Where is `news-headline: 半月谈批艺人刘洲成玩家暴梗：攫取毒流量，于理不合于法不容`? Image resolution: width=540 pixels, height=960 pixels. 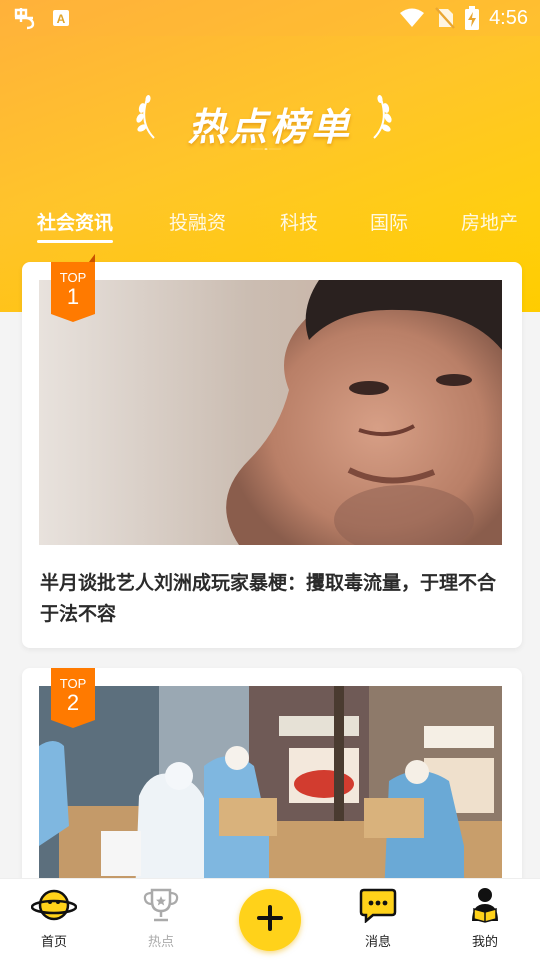
news-headline: 半月谈批艺人刘洲成玩家暴梗：攫取毒流量，于理不合于法不容 is located at coordinates (270, 599).